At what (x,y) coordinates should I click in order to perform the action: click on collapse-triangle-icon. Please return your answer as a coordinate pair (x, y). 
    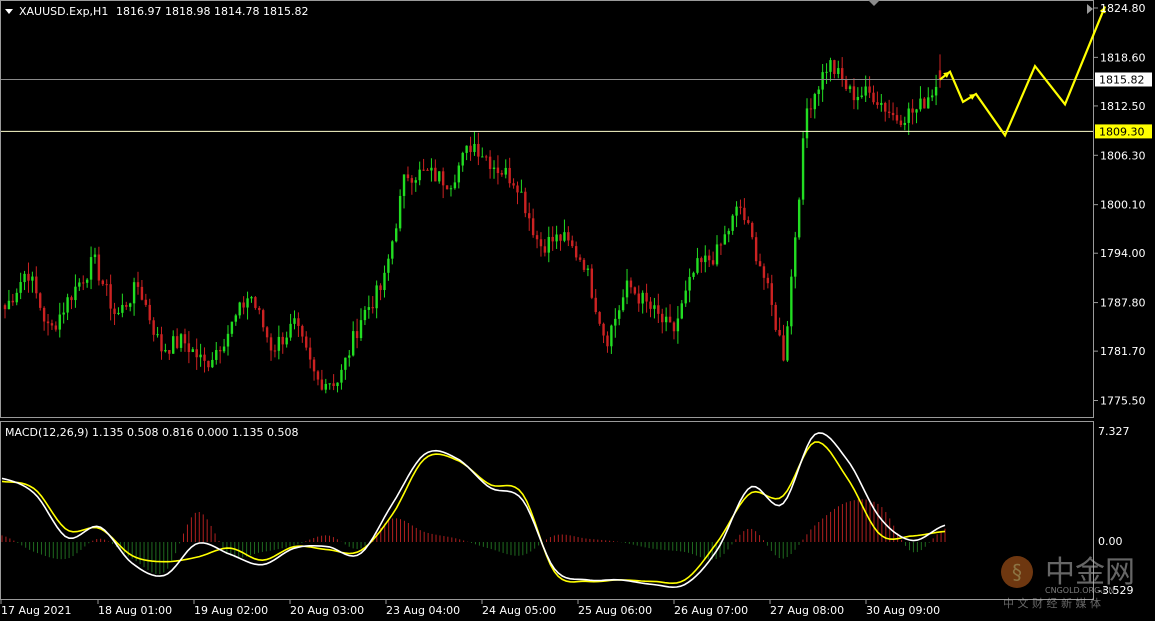
    Looking at the image, I should click on (9, 11).